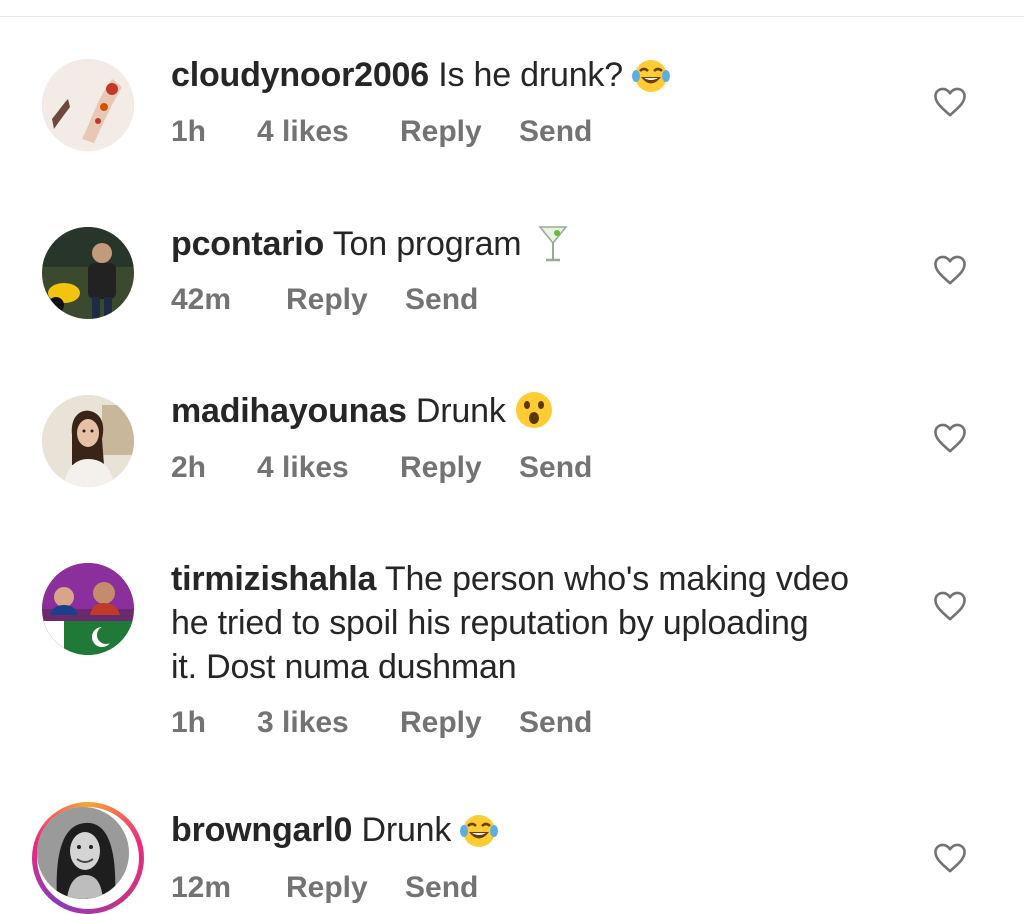 This screenshot has height=914, width=1024. I want to click on comment-body-line3: it. Dost numa dushman, so click(344, 667).